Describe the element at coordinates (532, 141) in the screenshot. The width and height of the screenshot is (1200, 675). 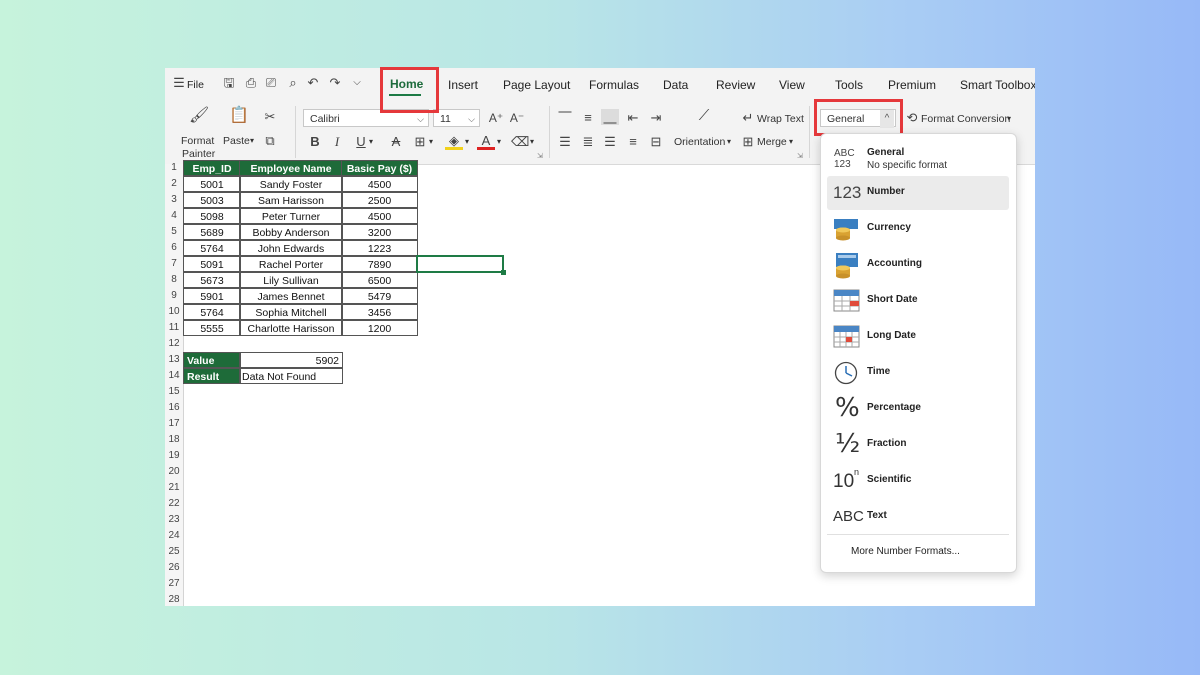
I see `clear-chevron-icon: ▾` at that location.